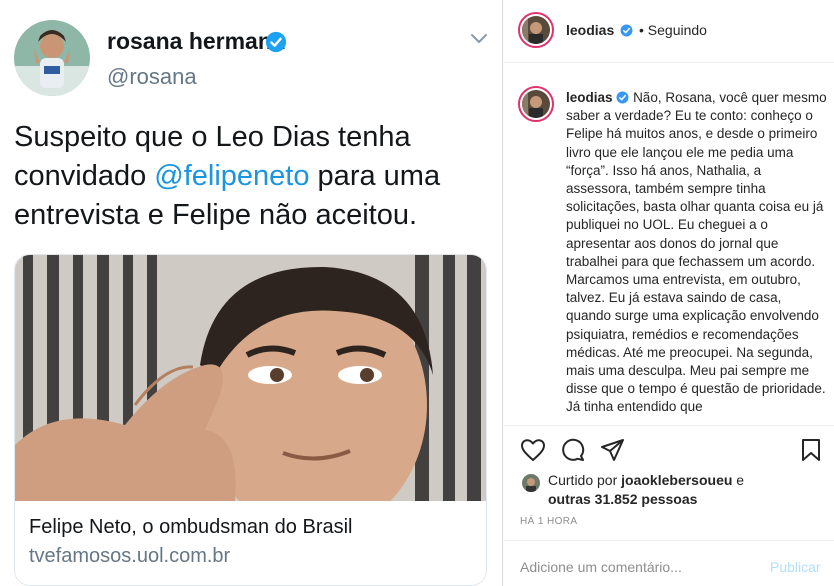 The height and width of the screenshot is (586, 834). What do you see at coordinates (130, 556) in the screenshot?
I see `card-domain: tvefamosos.uol.com.br` at bounding box center [130, 556].